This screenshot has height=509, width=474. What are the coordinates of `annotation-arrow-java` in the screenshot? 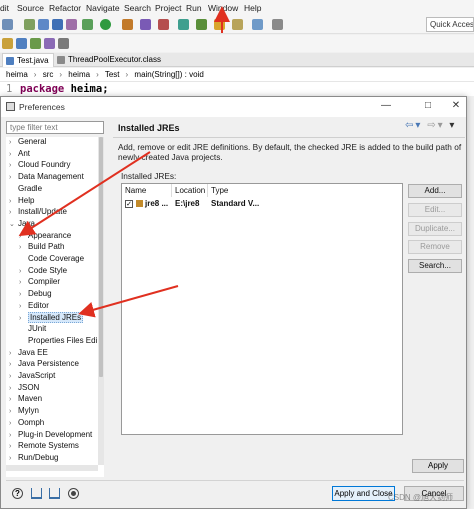 It's located at (84, 194).